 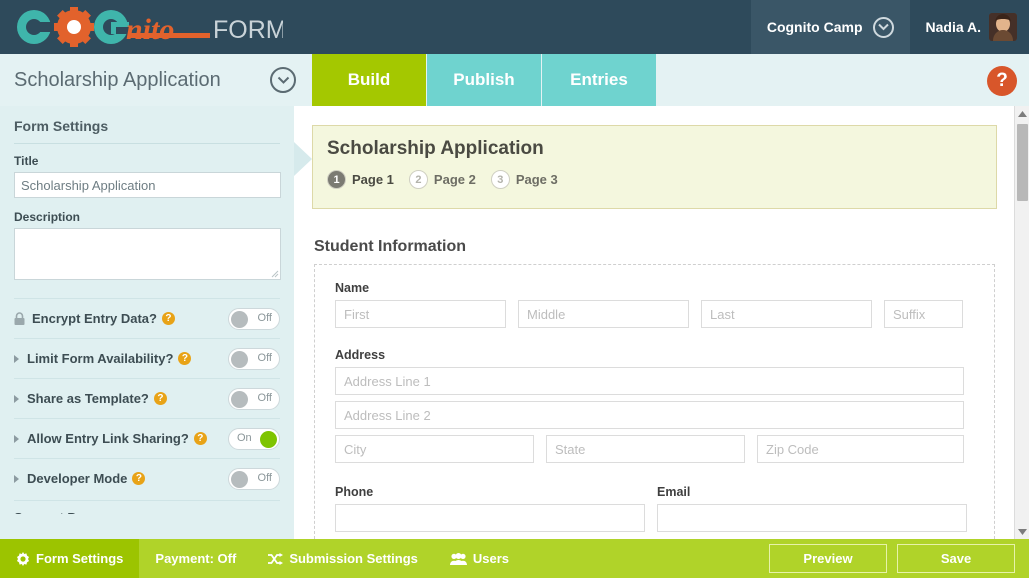 What do you see at coordinates (19, 318) in the screenshot?
I see `lock-icon` at bounding box center [19, 318].